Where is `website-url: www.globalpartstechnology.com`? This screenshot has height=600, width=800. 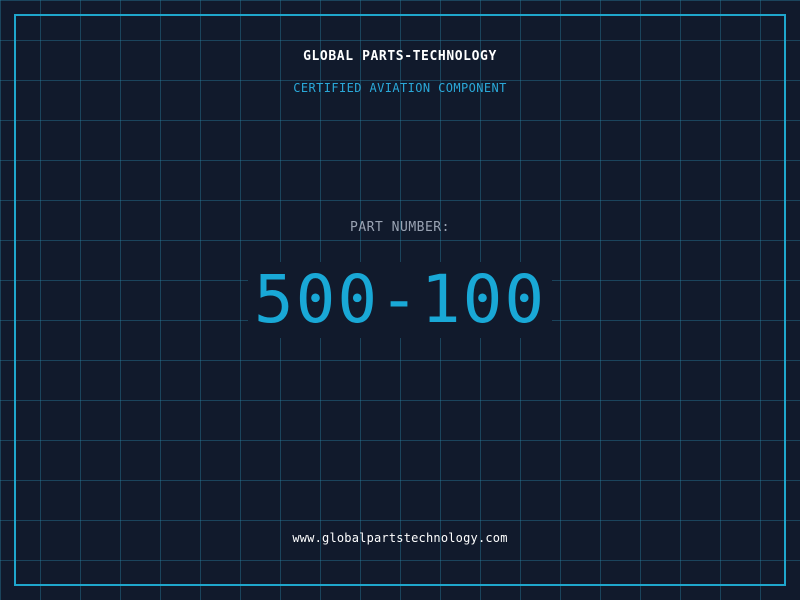
website-url: www.globalpartstechnology.com is located at coordinates (400, 538).